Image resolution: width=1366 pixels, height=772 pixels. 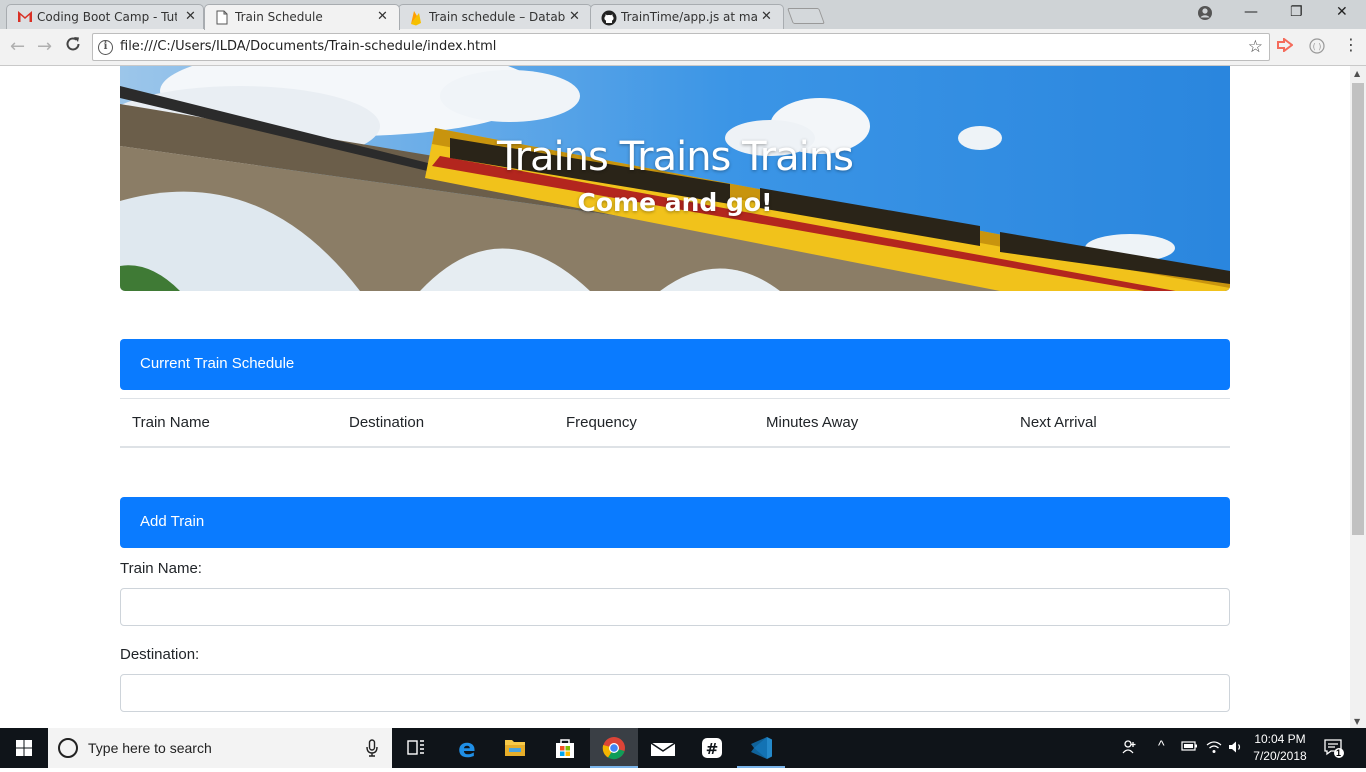 I want to click on restore-icon: ❐, so click(x=1296, y=12).